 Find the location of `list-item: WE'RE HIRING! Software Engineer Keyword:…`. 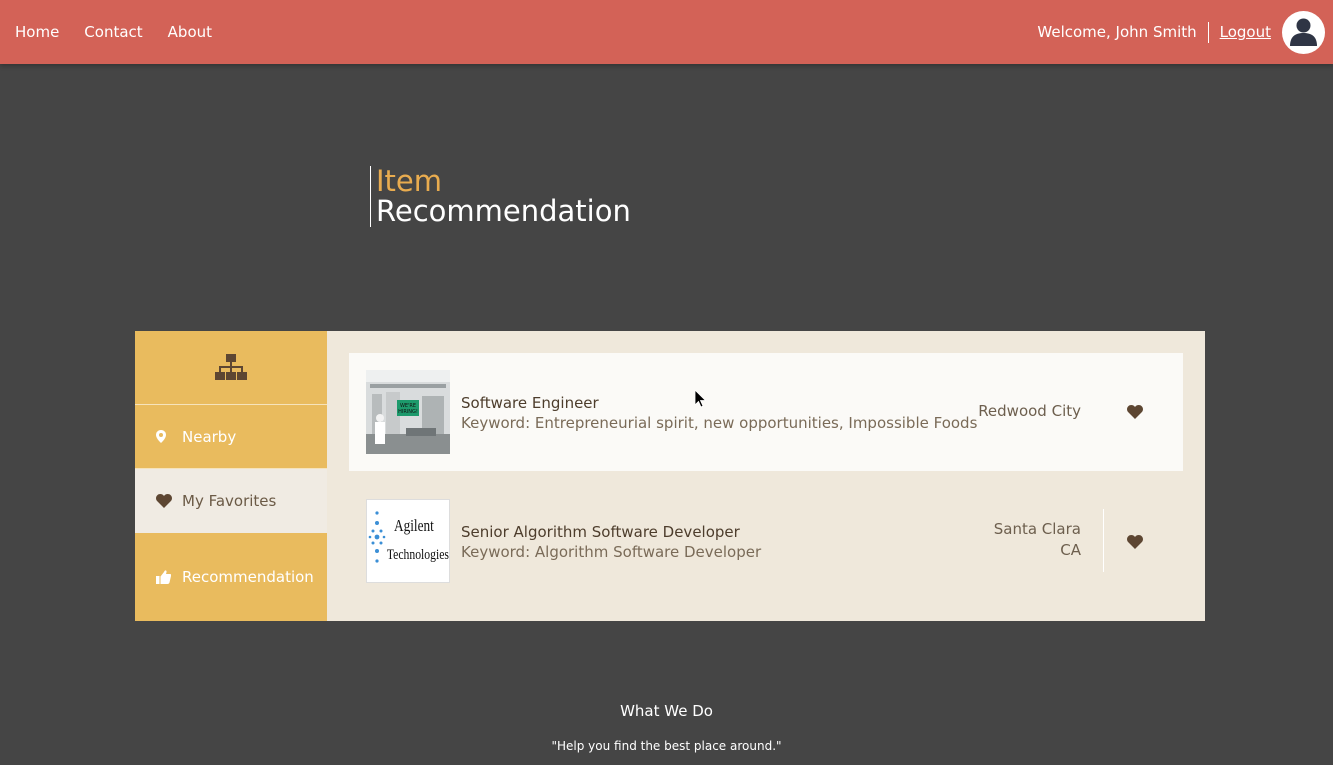

list-item: WE'RE HIRING! Software Engineer Keyword:… is located at coordinates (766, 412).